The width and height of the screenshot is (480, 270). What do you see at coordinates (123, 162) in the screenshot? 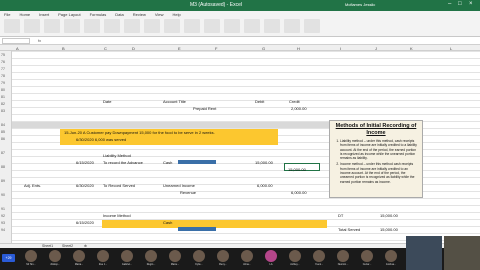
I see `cell-record-advance: To record the Advance` at bounding box center [123, 162].